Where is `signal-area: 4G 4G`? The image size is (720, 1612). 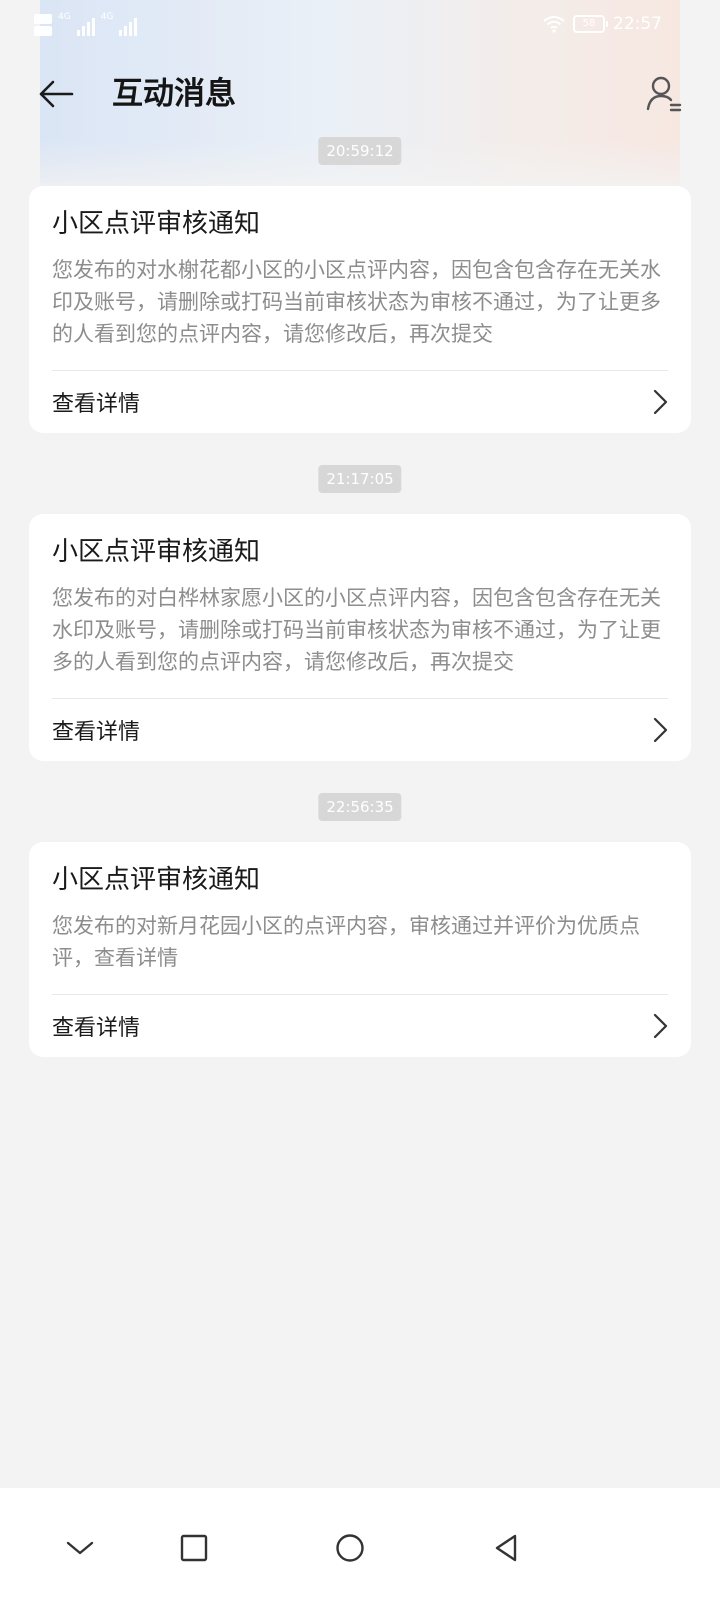 signal-area: 4G 4G is located at coordinates (86, 24).